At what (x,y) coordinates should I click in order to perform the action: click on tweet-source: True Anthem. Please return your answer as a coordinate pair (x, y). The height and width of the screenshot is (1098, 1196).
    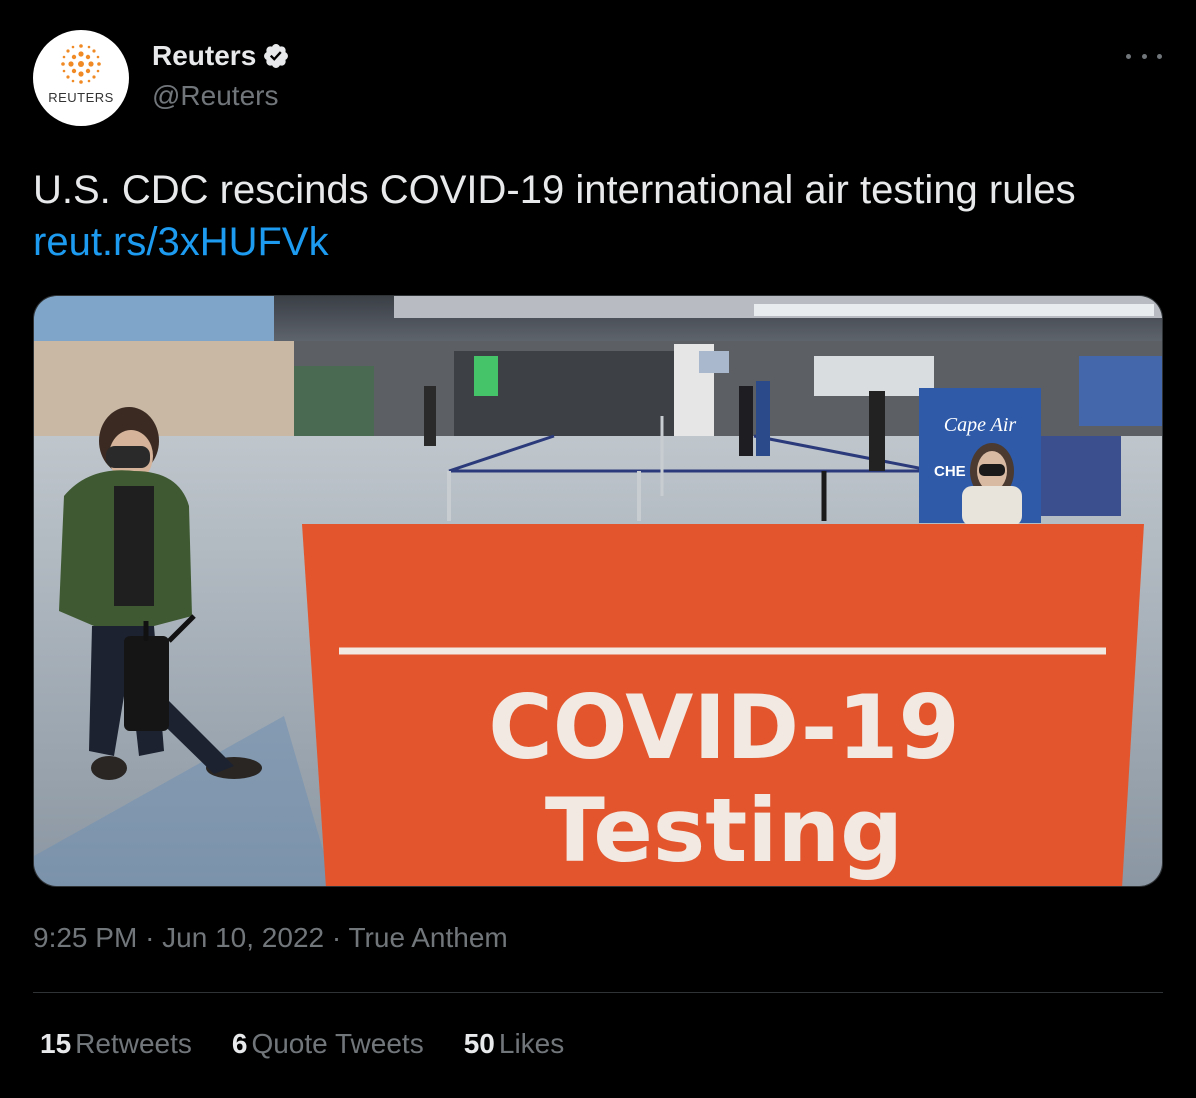
    Looking at the image, I should click on (427, 937).